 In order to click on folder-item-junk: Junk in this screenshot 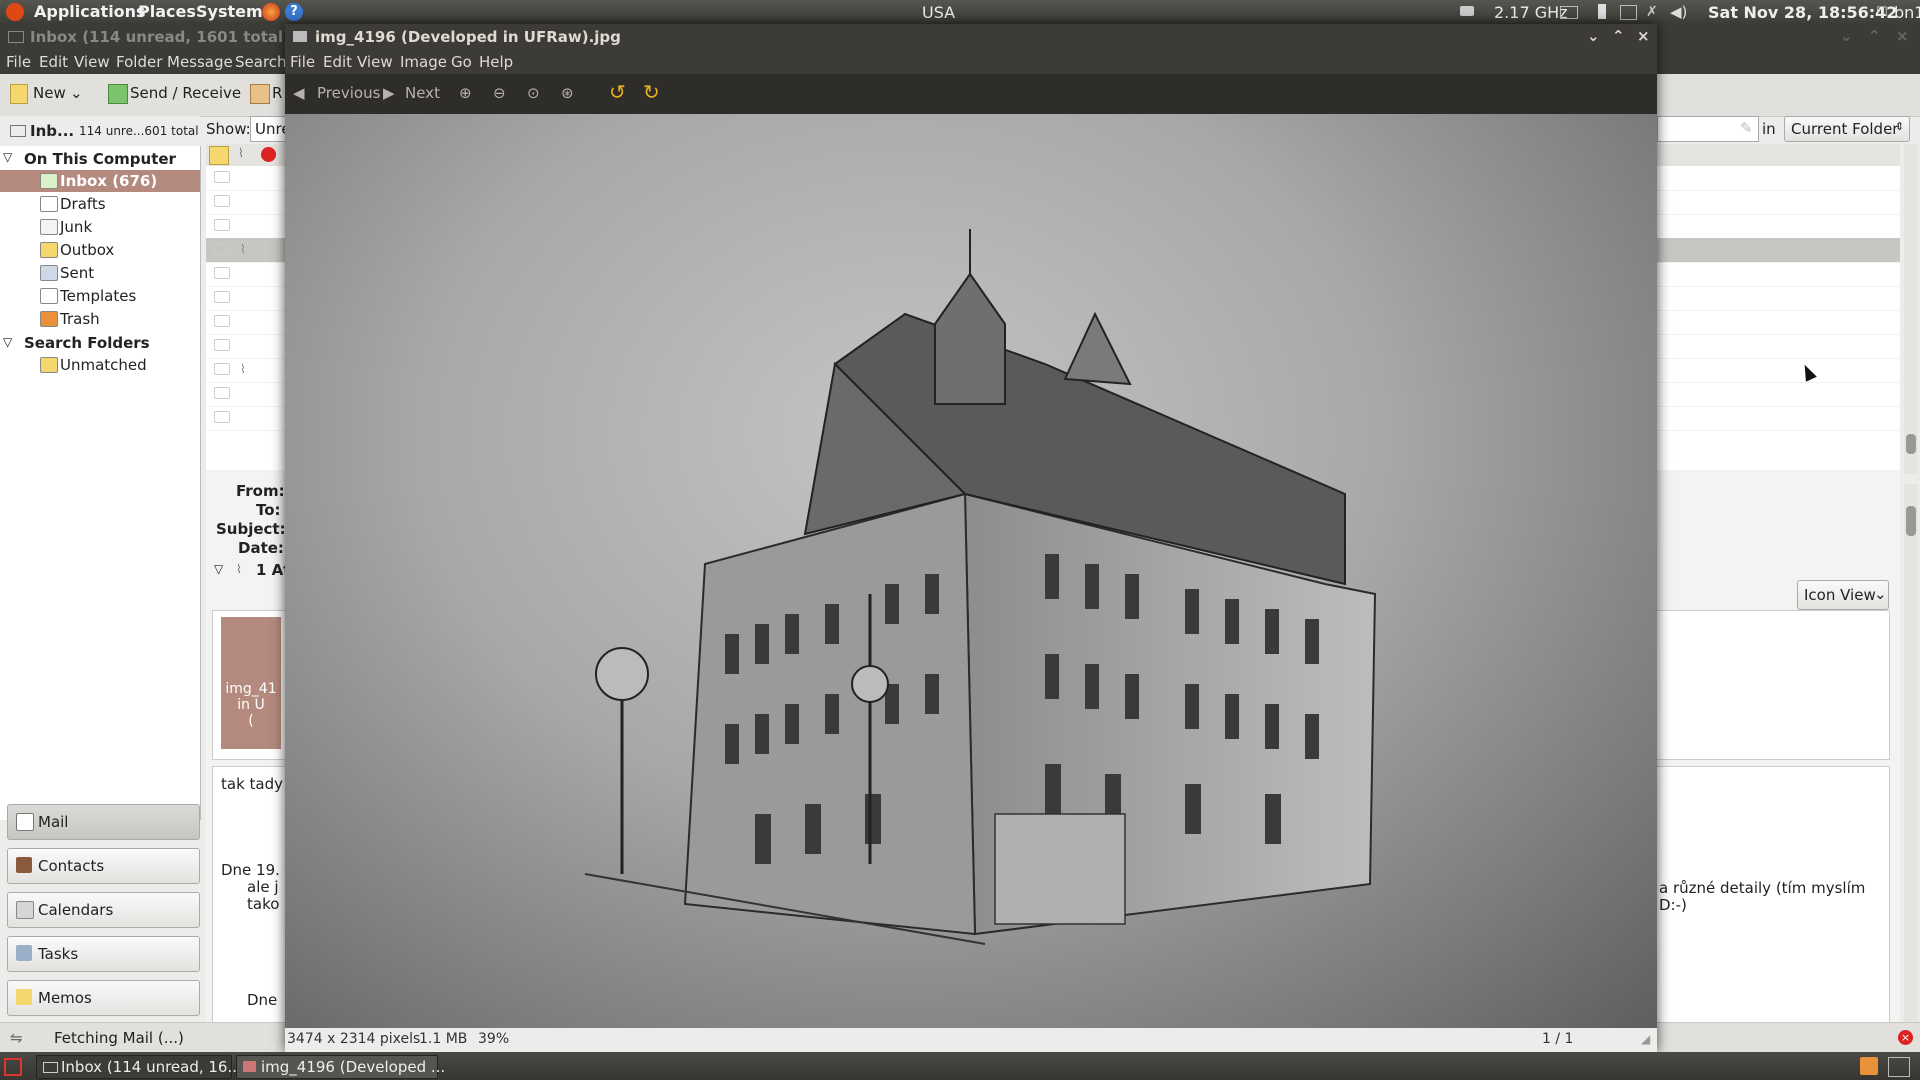, I will do `click(100, 227)`.